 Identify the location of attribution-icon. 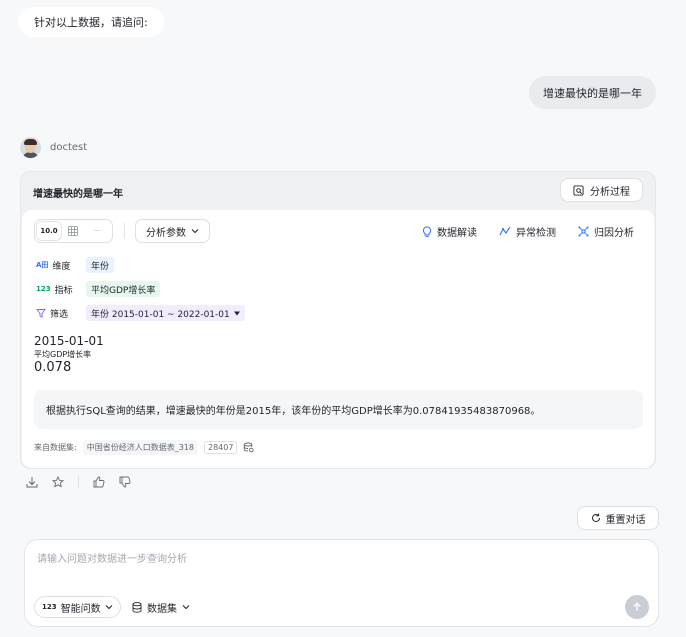
(583, 231).